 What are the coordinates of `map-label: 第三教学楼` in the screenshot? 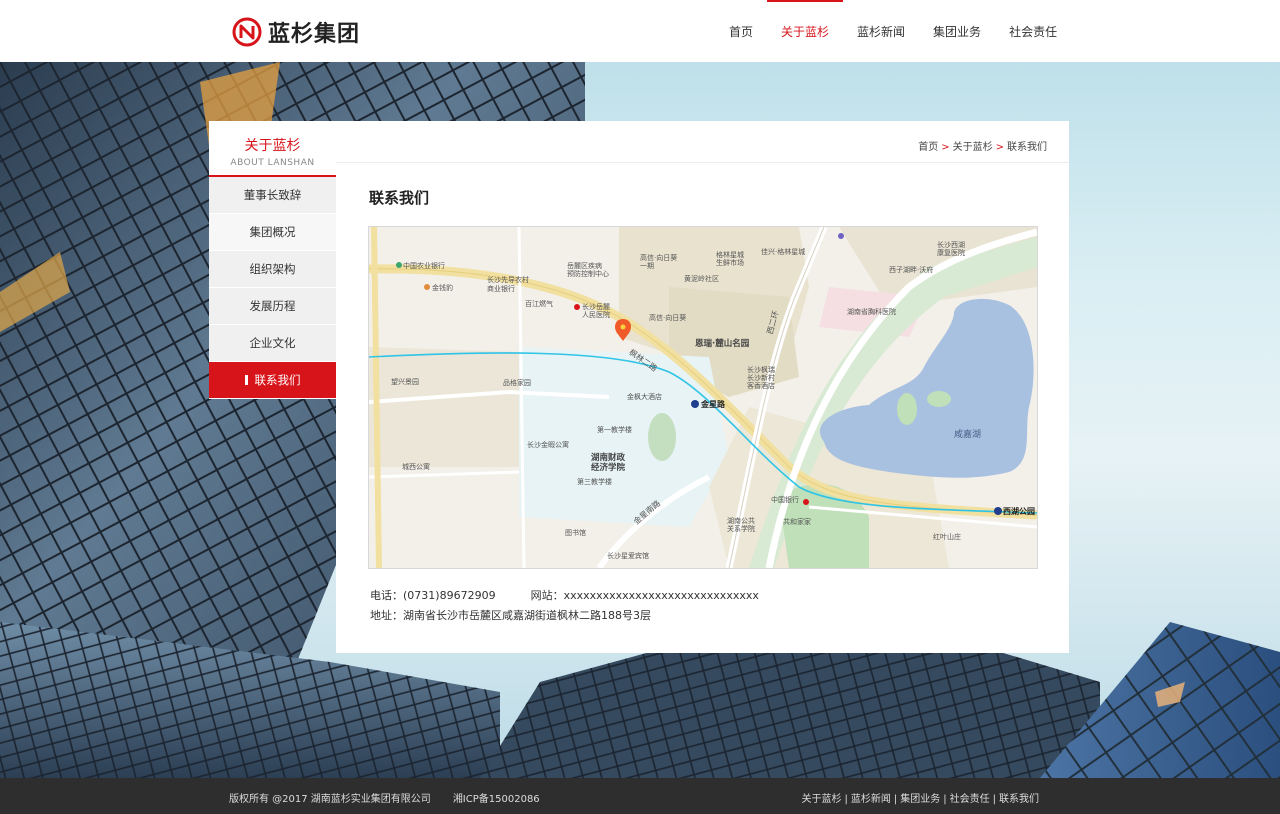 It's located at (594, 482).